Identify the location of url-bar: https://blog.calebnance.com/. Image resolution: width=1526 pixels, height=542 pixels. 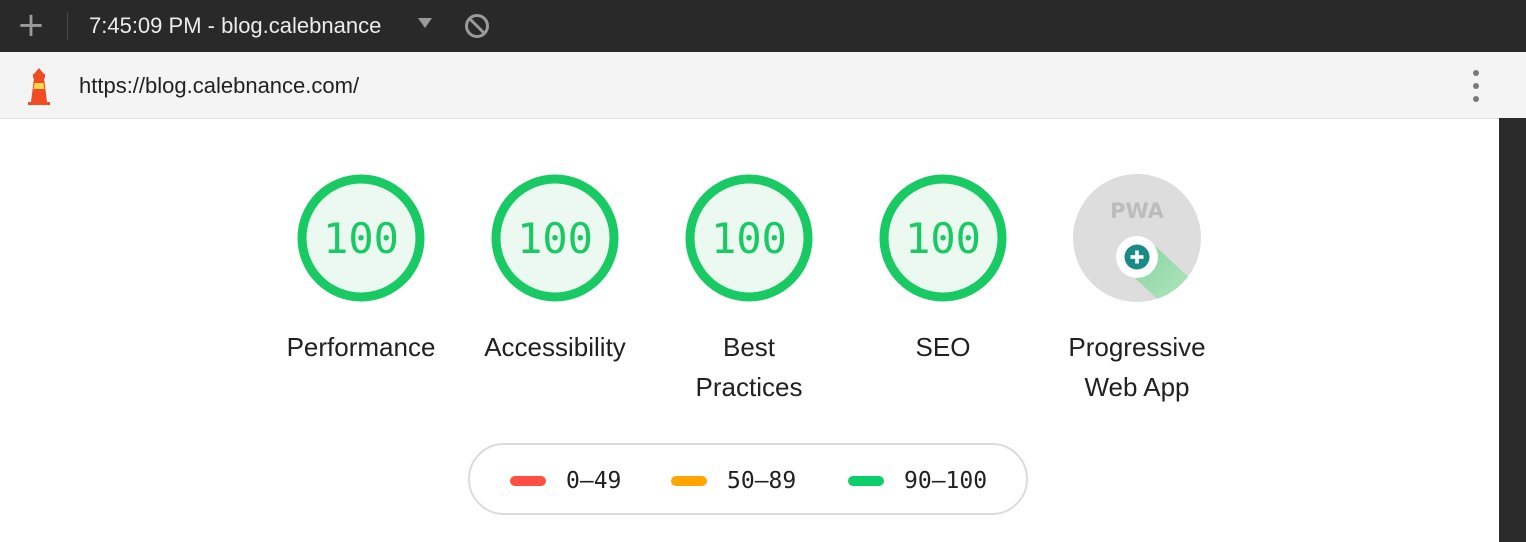
(763, 85).